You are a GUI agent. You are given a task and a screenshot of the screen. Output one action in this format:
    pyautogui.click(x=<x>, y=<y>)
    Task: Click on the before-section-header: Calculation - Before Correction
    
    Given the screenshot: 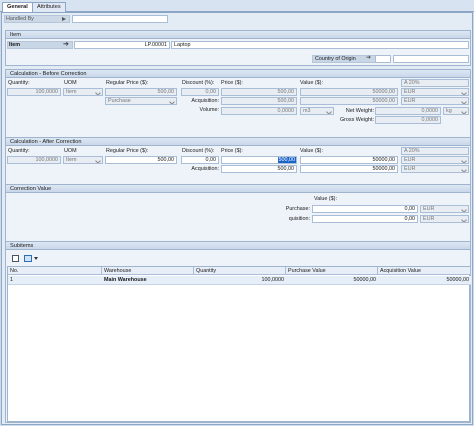 What is the action you would take?
    pyautogui.click(x=238, y=74)
    